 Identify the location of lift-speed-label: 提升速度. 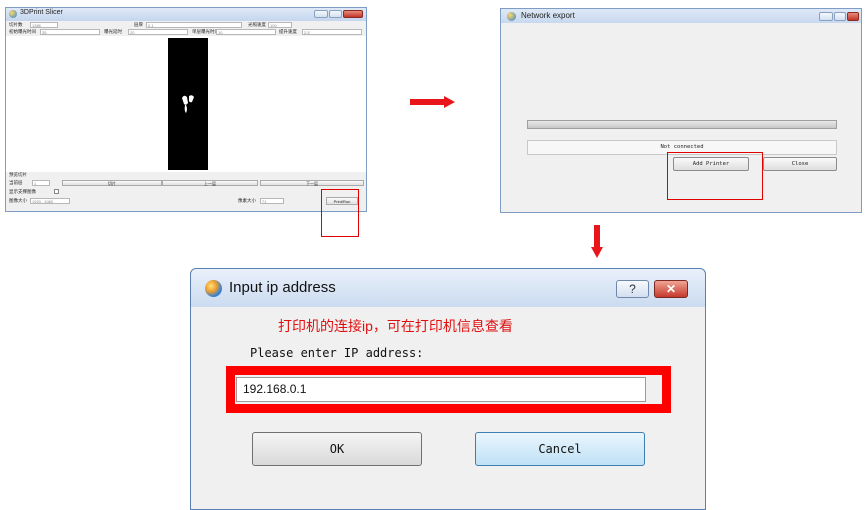
(288, 31).